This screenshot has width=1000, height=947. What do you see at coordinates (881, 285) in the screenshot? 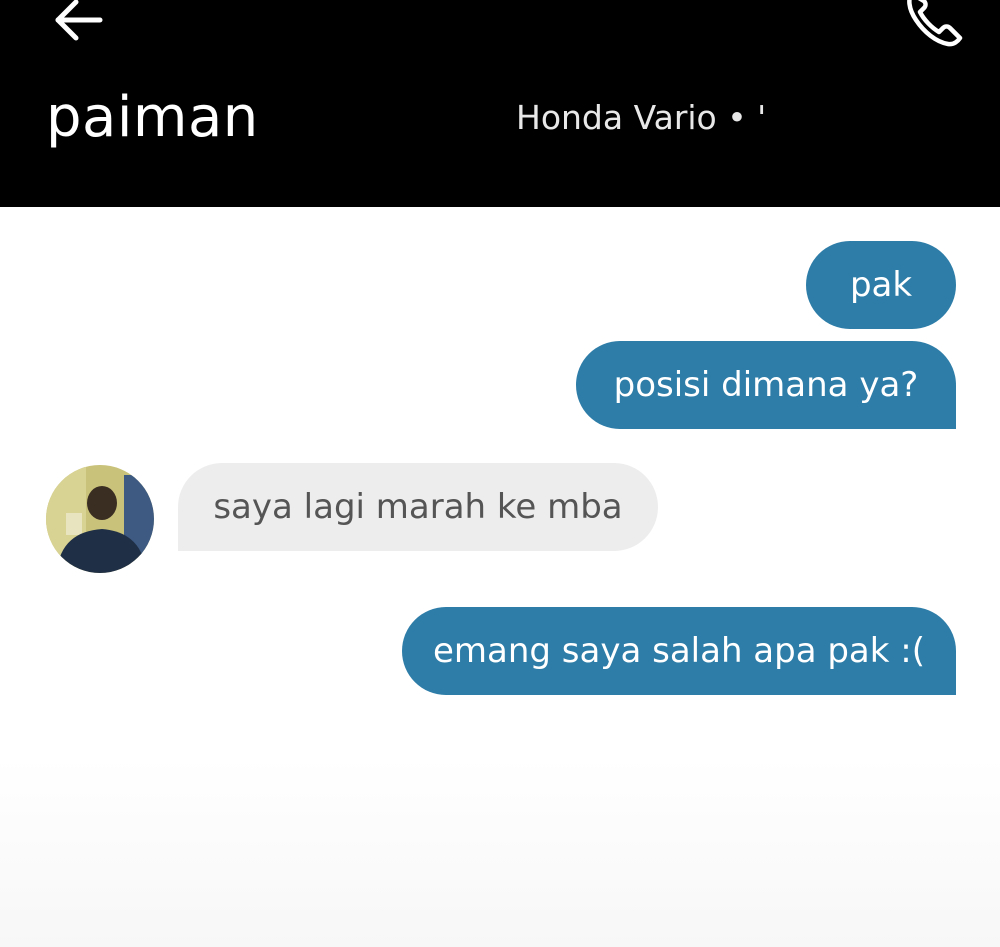
I see `outgoing-message-bubble: pak` at bounding box center [881, 285].